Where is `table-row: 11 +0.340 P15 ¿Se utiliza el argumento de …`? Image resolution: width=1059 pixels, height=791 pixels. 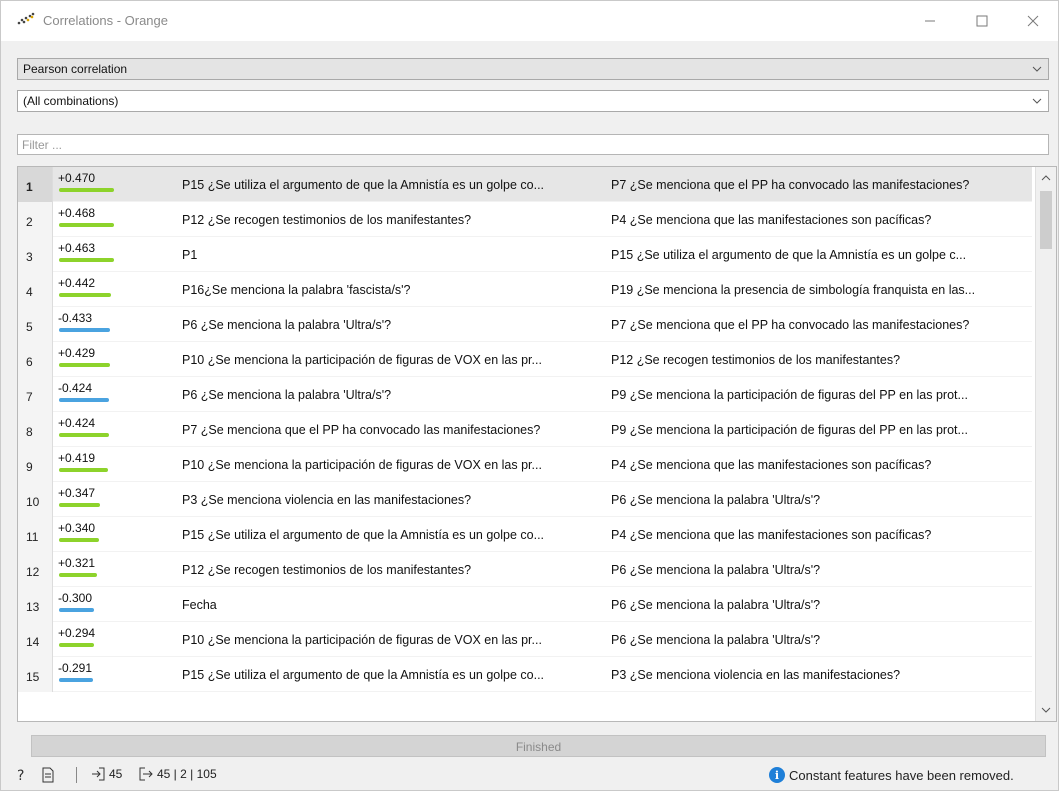
table-row: 11 +0.340 P15 ¿Se utiliza el argumento de … is located at coordinates (525, 534).